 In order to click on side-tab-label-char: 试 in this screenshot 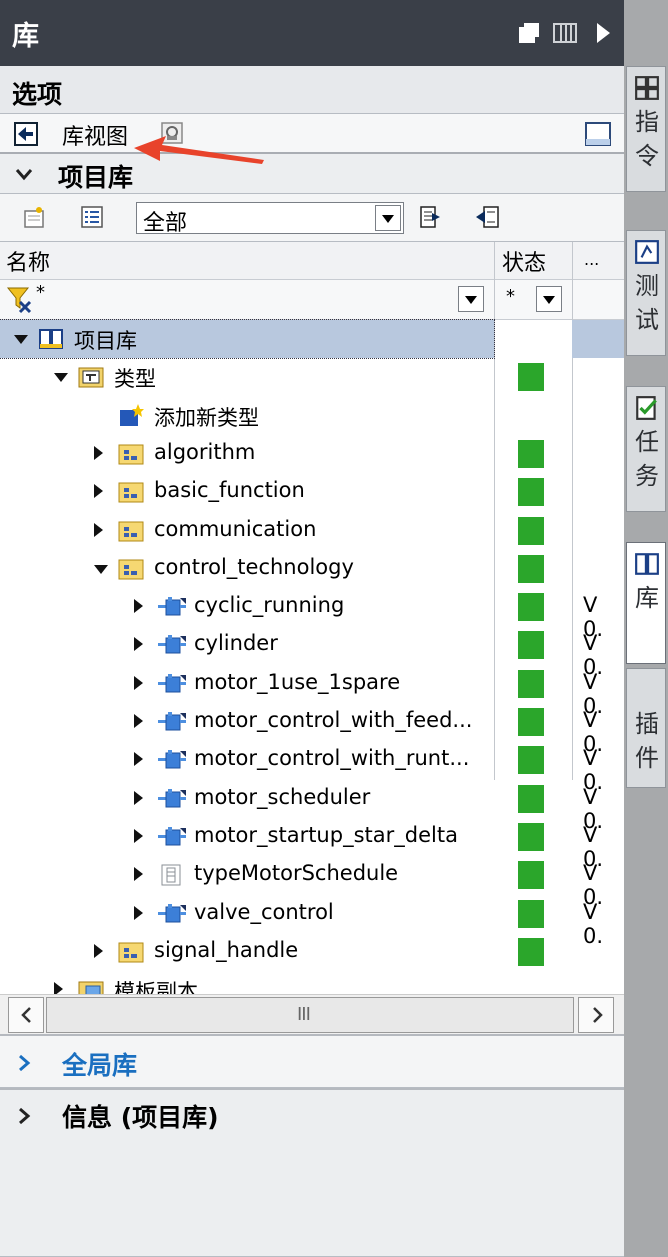, I will do `click(647, 320)`.